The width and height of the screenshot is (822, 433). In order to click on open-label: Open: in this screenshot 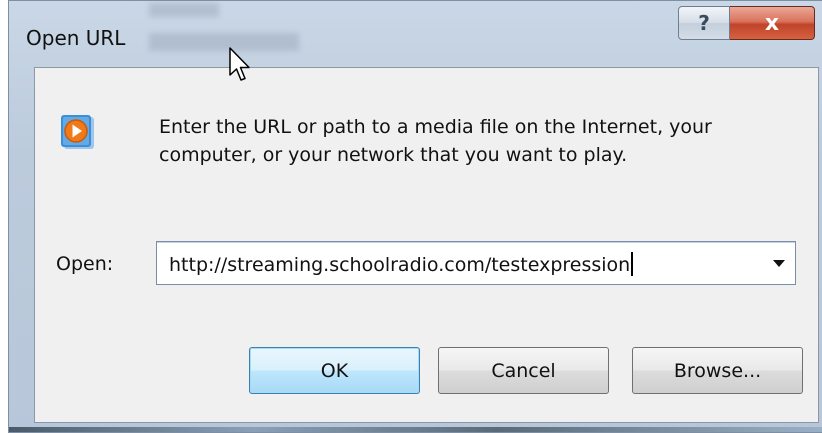, I will do `click(85, 264)`.